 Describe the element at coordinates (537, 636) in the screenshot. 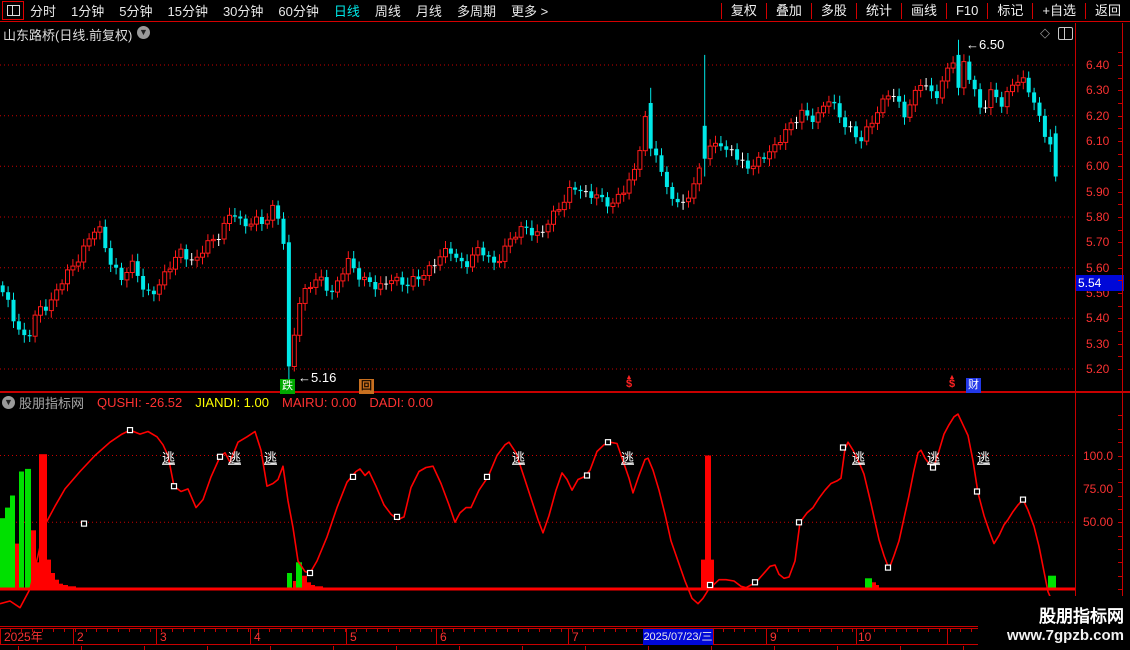

I see `date-axis: 2025/07/23/三 2025年 2 3 4 5 6 7 9 10` at that location.